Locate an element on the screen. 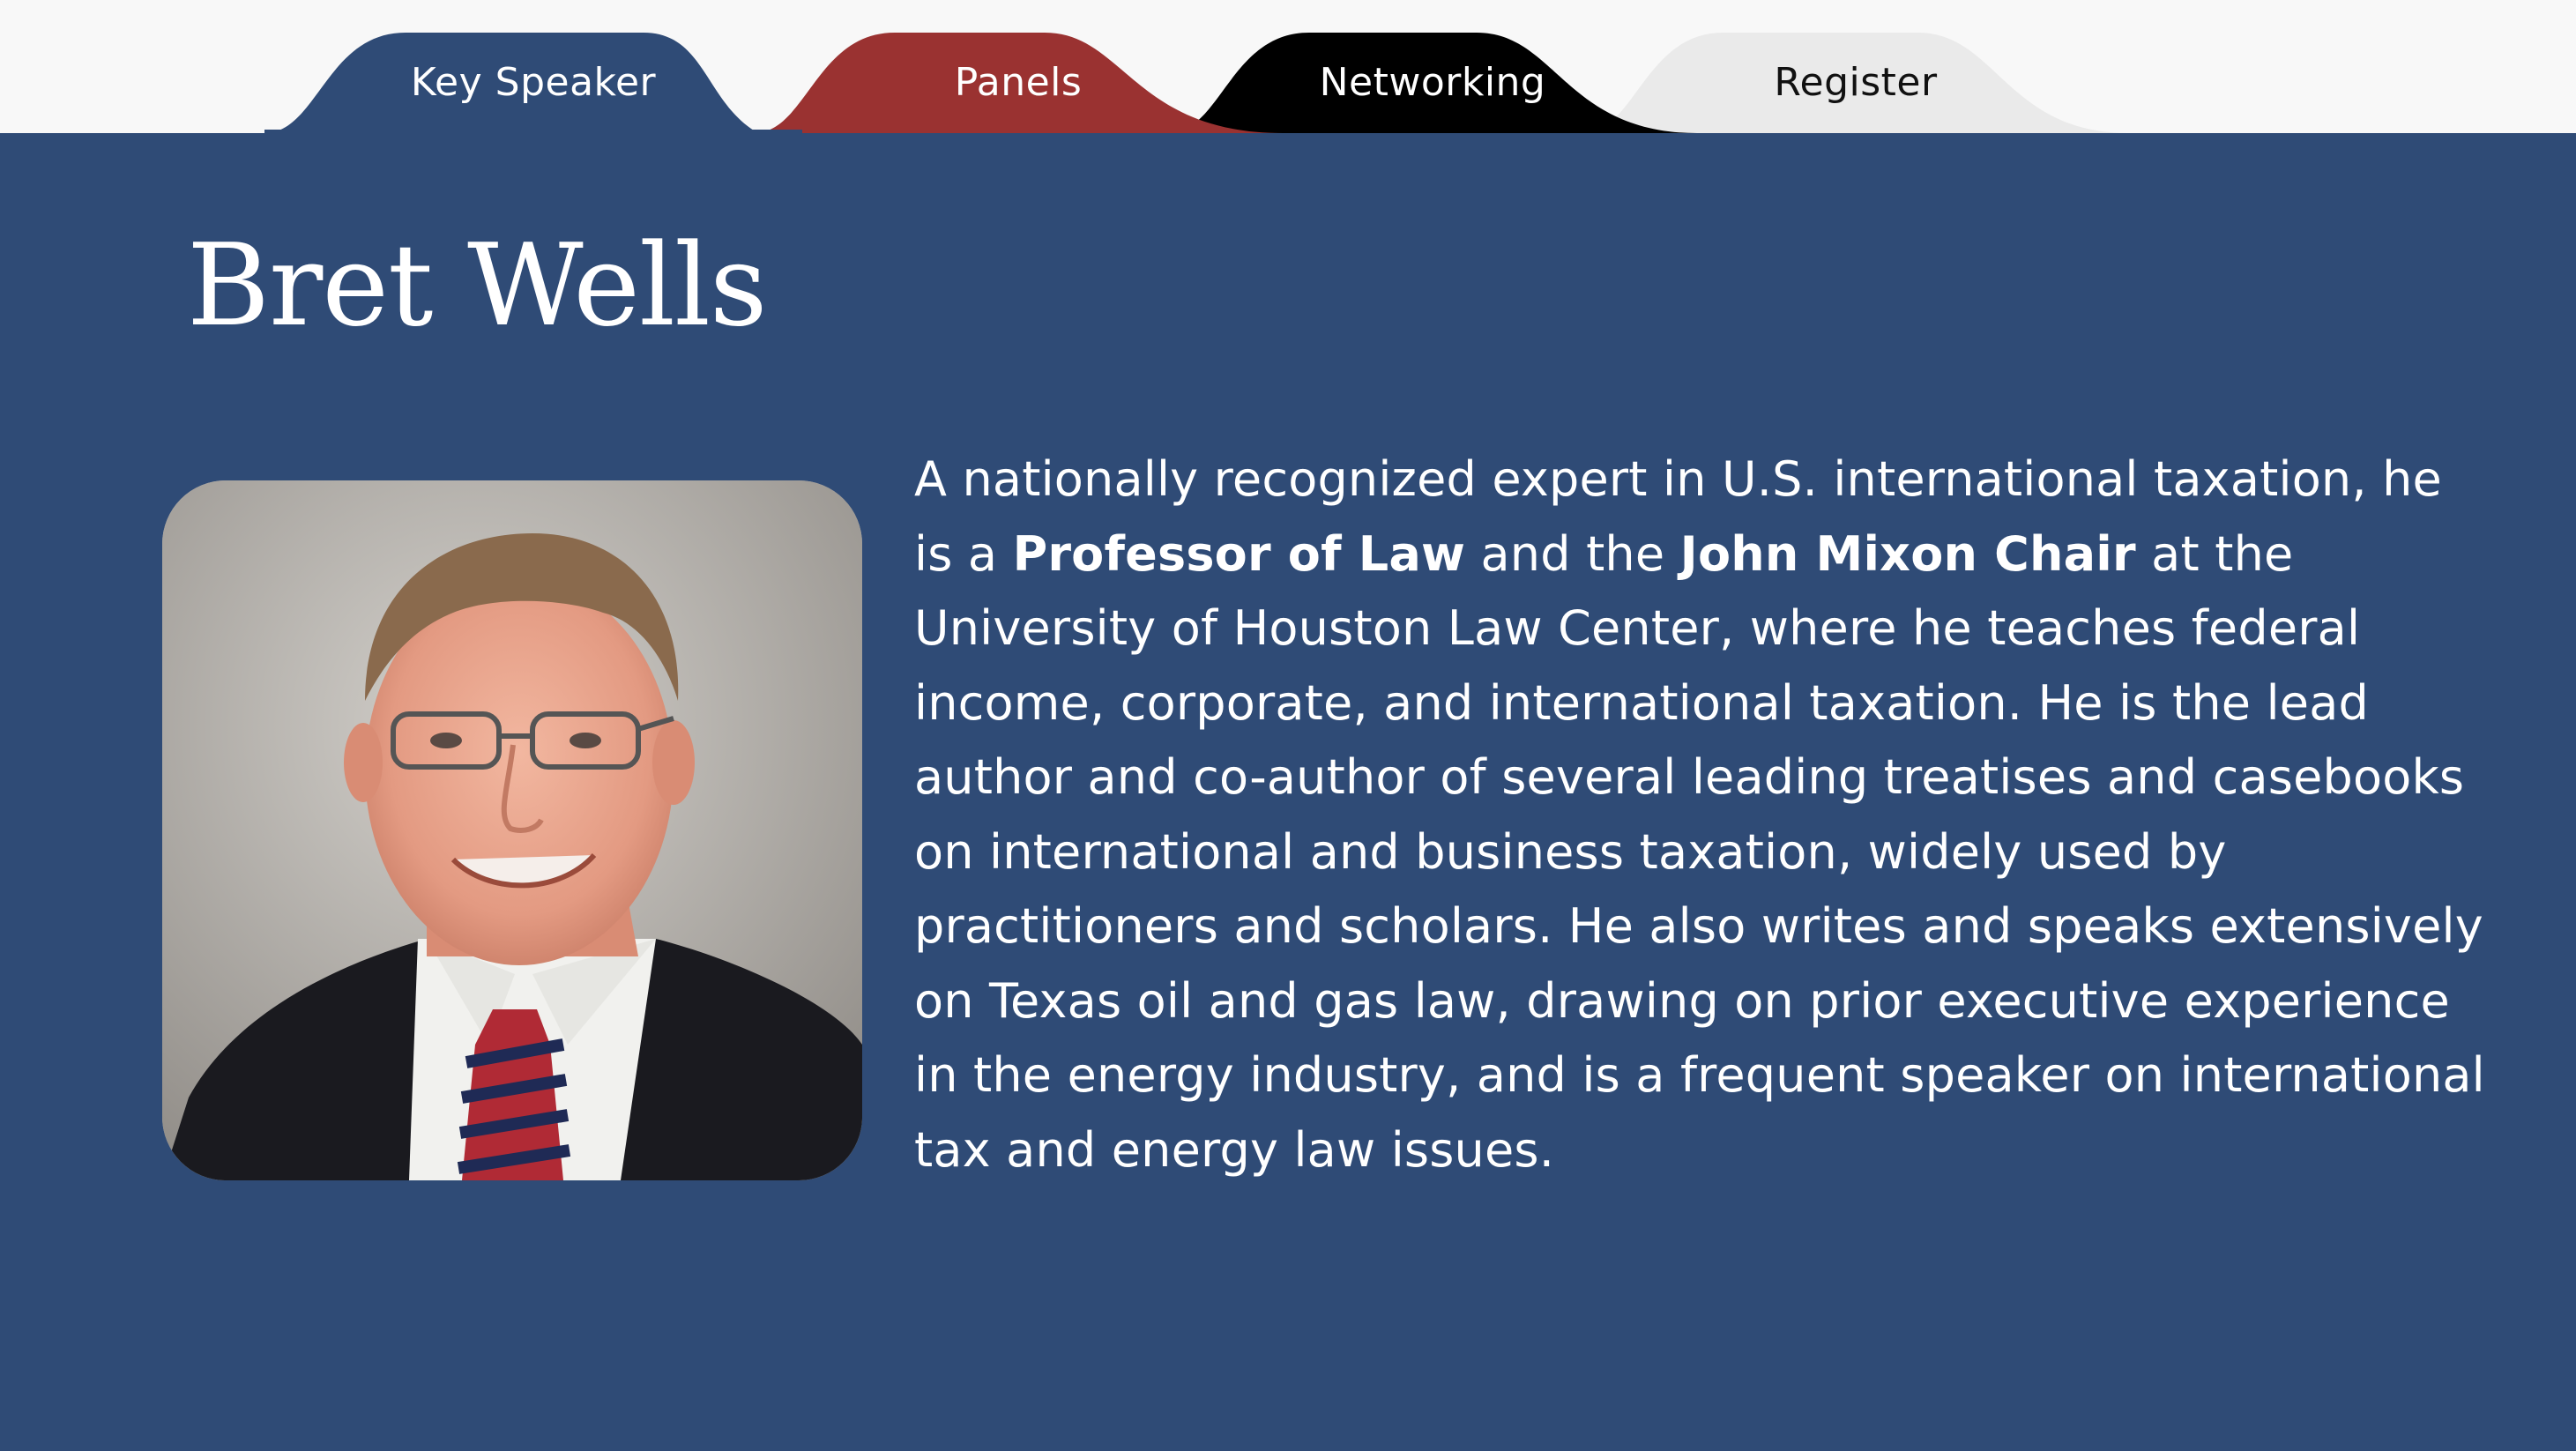 The height and width of the screenshot is (1451, 2576). tab-register-label: Register is located at coordinates (1856, 82).